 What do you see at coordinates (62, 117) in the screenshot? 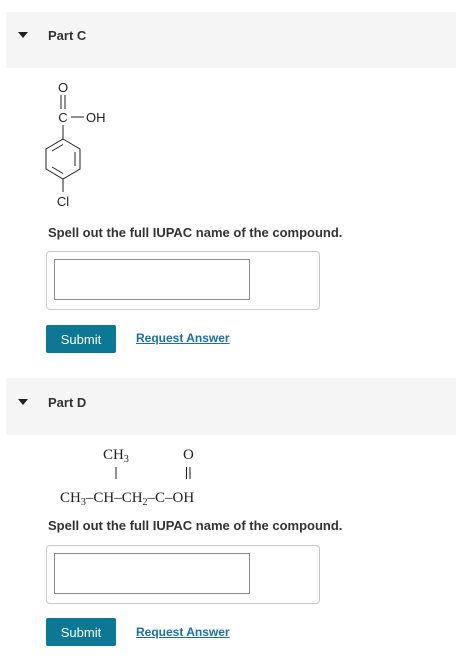
I see `carboxyl-carbon-label: C` at bounding box center [62, 117].